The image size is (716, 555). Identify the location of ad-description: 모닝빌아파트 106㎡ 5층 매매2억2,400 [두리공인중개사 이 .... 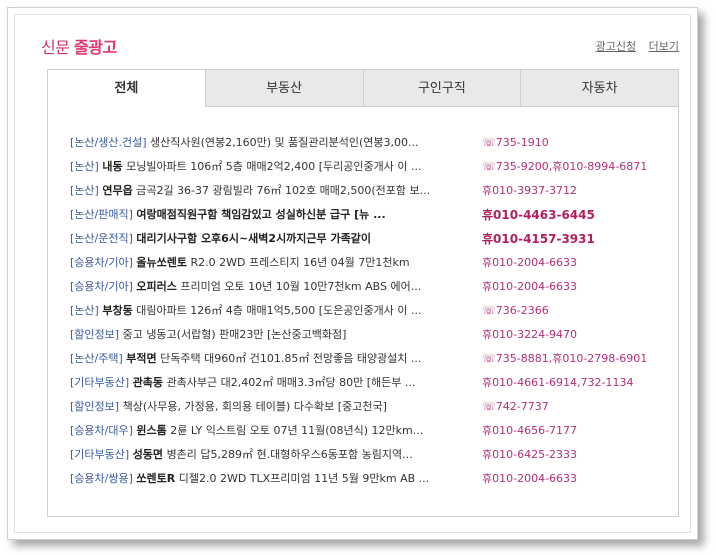
(273, 166).